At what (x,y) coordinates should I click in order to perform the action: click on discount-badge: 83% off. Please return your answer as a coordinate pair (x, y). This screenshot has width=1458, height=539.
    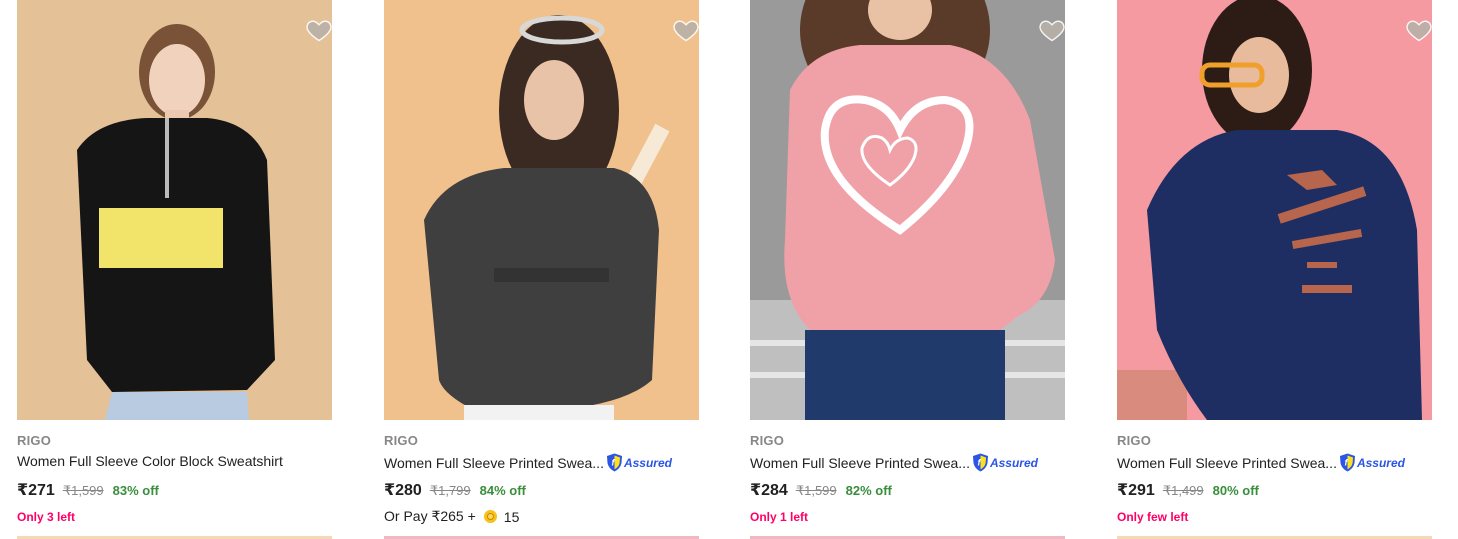
    Looking at the image, I should click on (135, 490).